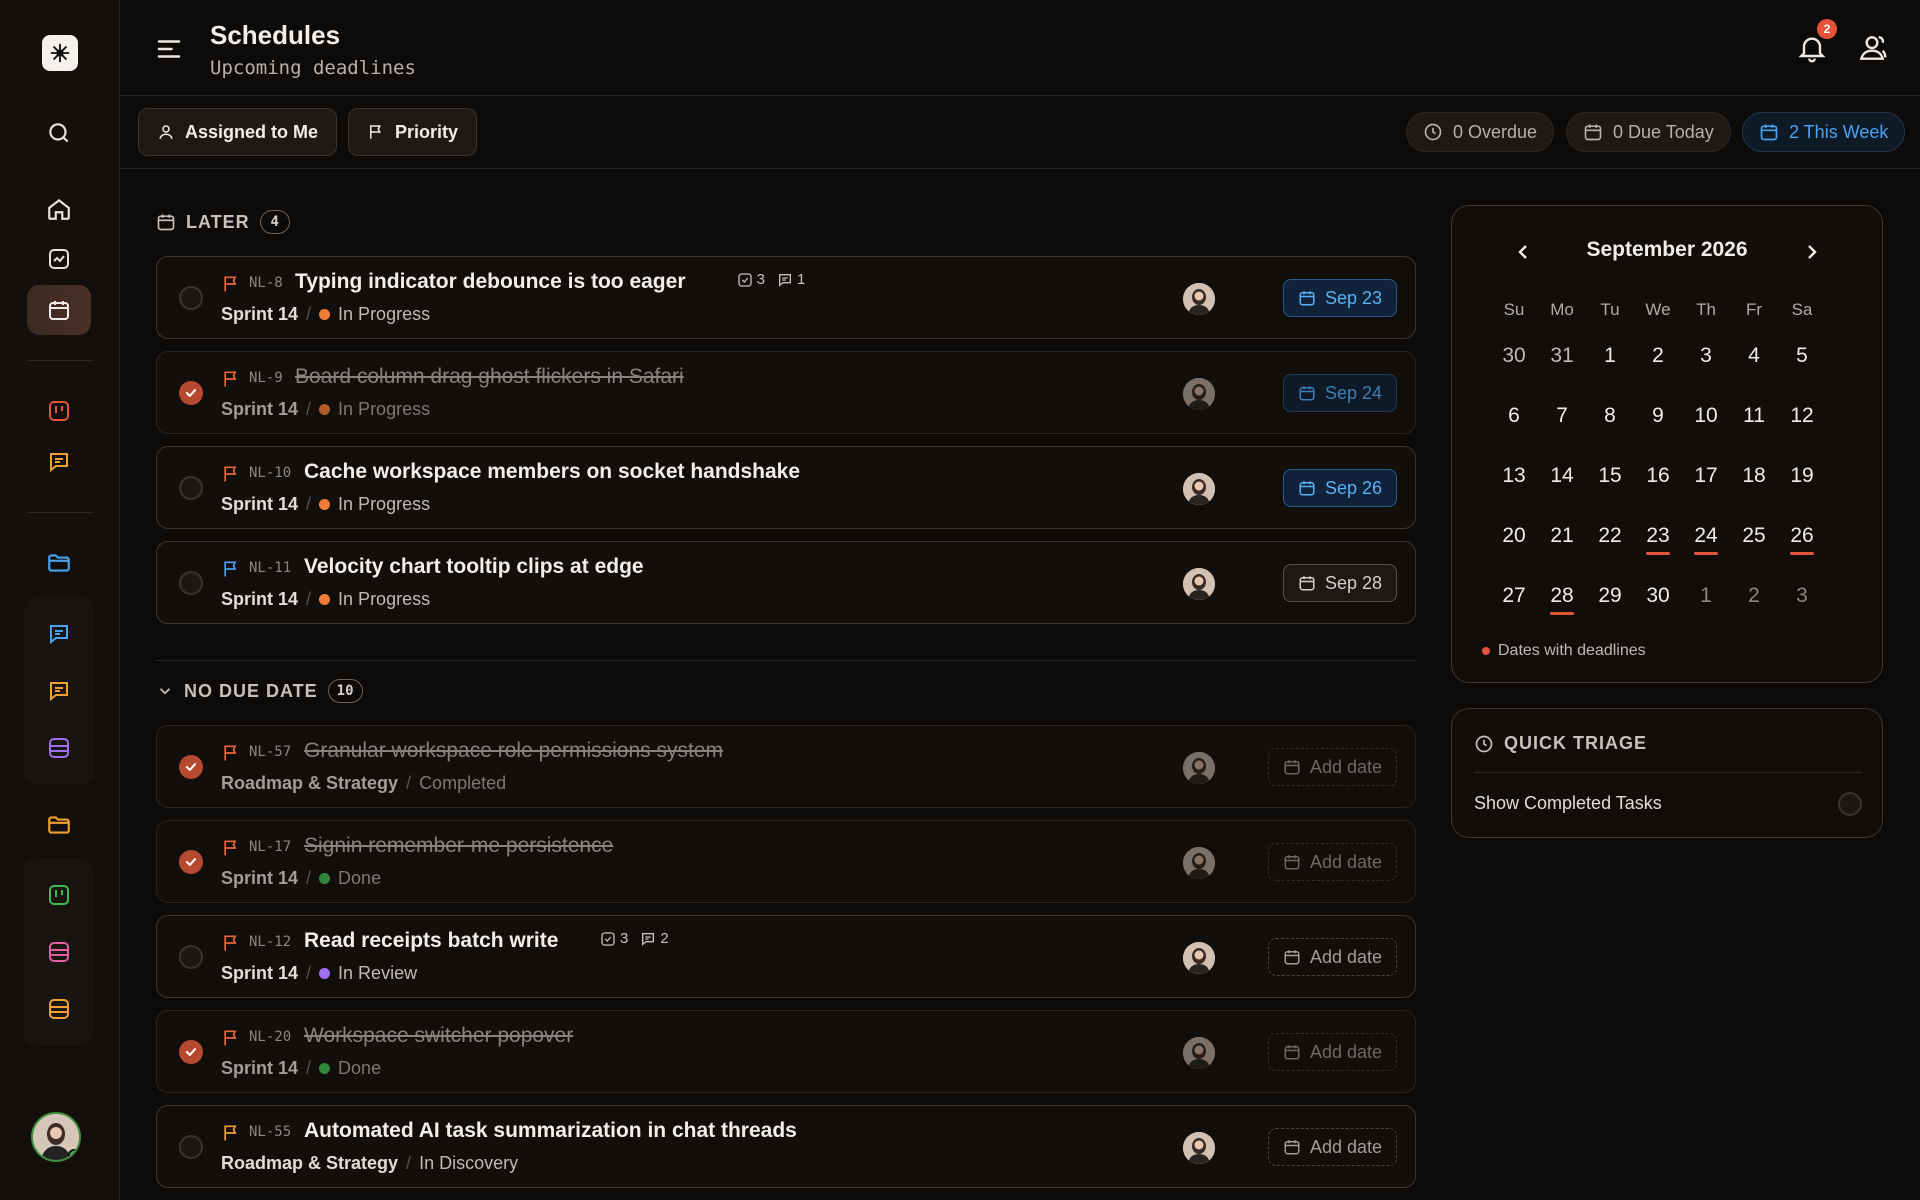 This screenshot has height=1200, width=1920. What do you see at coordinates (59, 209) in the screenshot?
I see `nav-home` at bounding box center [59, 209].